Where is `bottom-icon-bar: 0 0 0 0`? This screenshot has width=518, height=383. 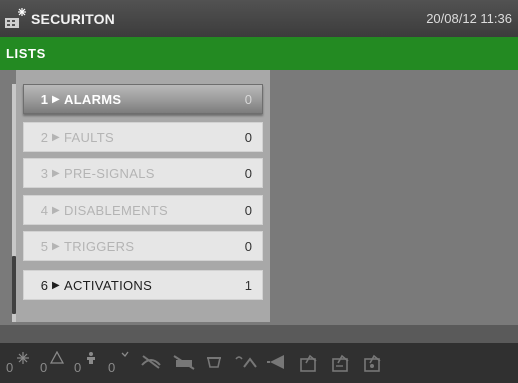 bottom-icon-bar: 0 0 0 0 is located at coordinates (259, 363).